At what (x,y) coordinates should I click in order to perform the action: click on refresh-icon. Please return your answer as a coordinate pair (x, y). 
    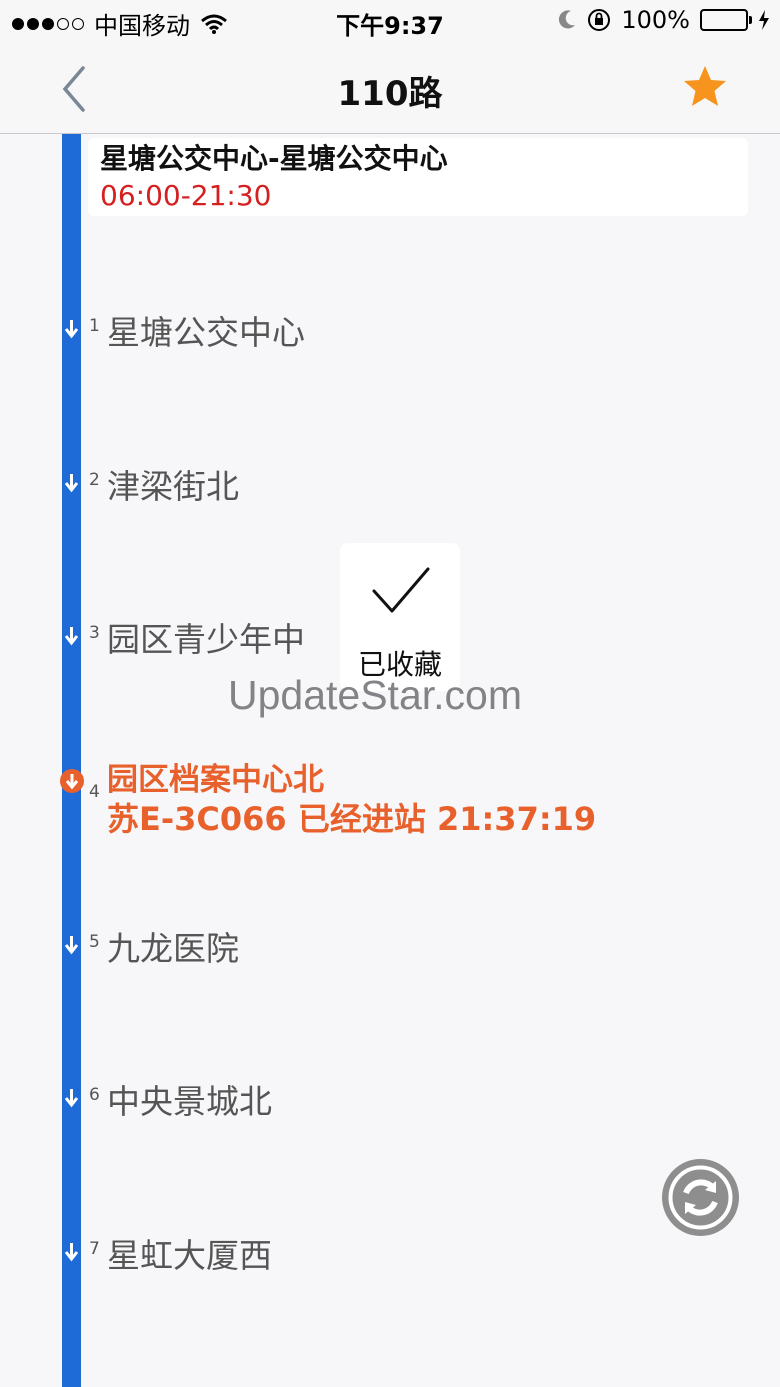
    Looking at the image, I should click on (700, 1197).